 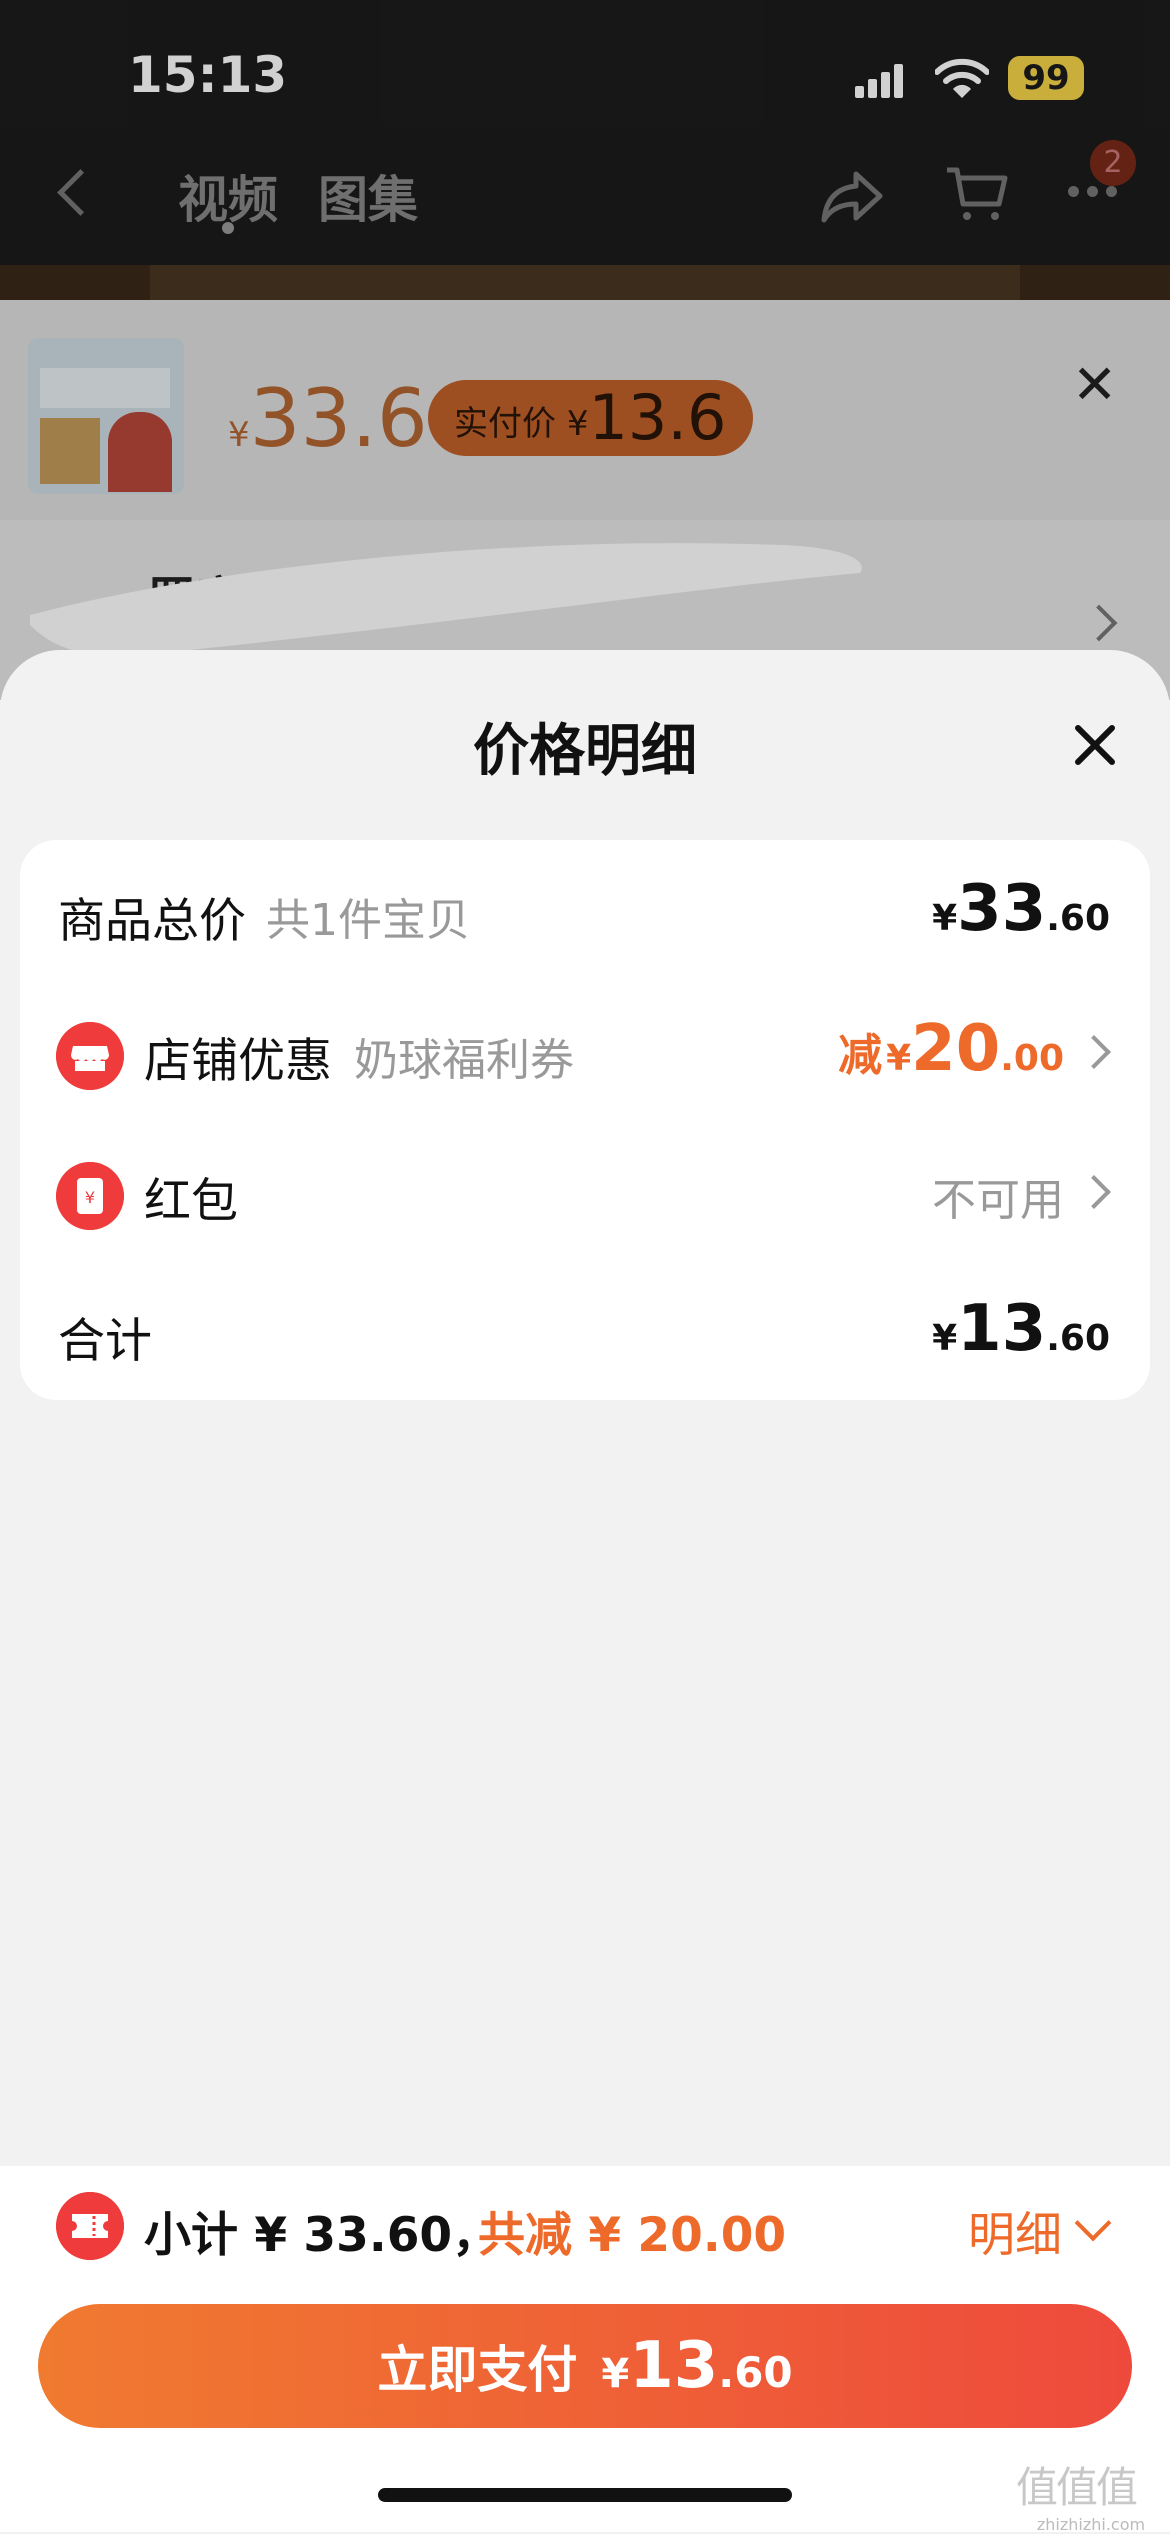 What do you see at coordinates (951, 1049) in the screenshot?
I see `shop-discount-value: 减 ¥20.00` at bounding box center [951, 1049].